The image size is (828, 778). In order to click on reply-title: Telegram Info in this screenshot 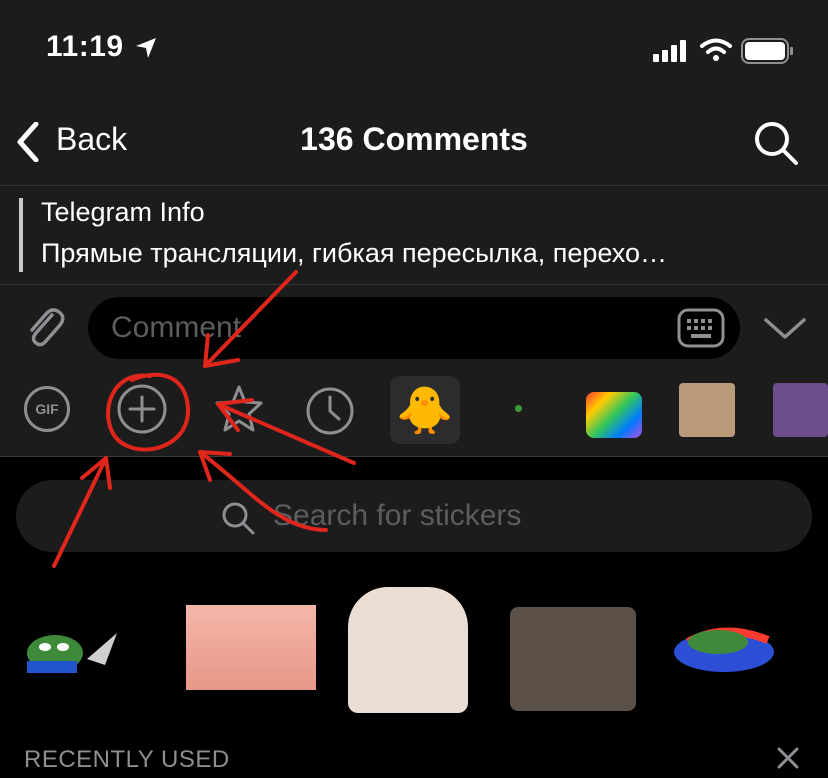, I will do `click(123, 212)`.